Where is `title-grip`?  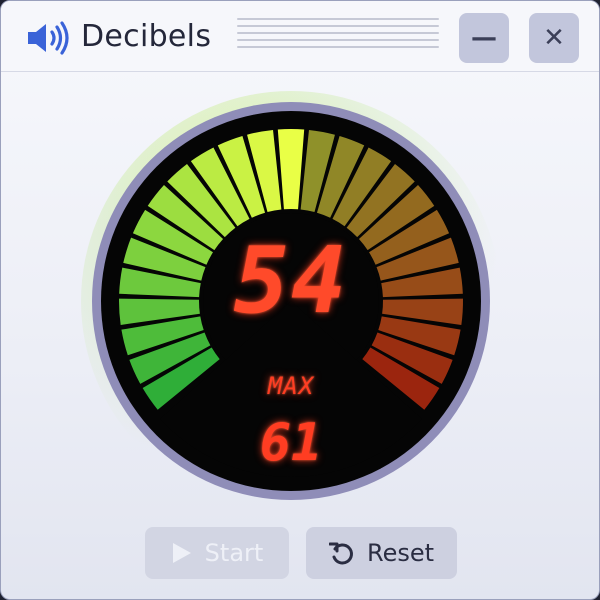 title-grip is located at coordinates (338, 37).